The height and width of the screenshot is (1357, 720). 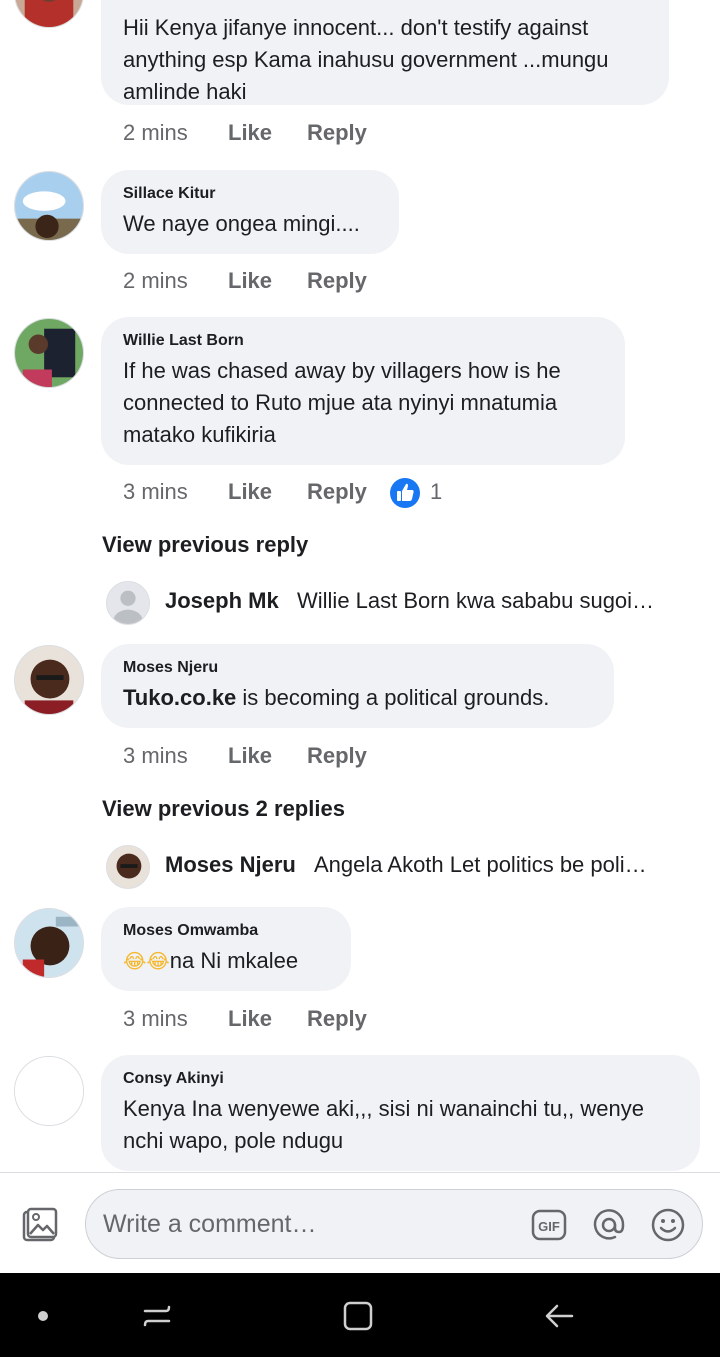 What do you see at coordinates (223, 809) in the screenshot?
I see `view-previous-replies-link: View previous 2 replies` at bounding box center [223, 809].